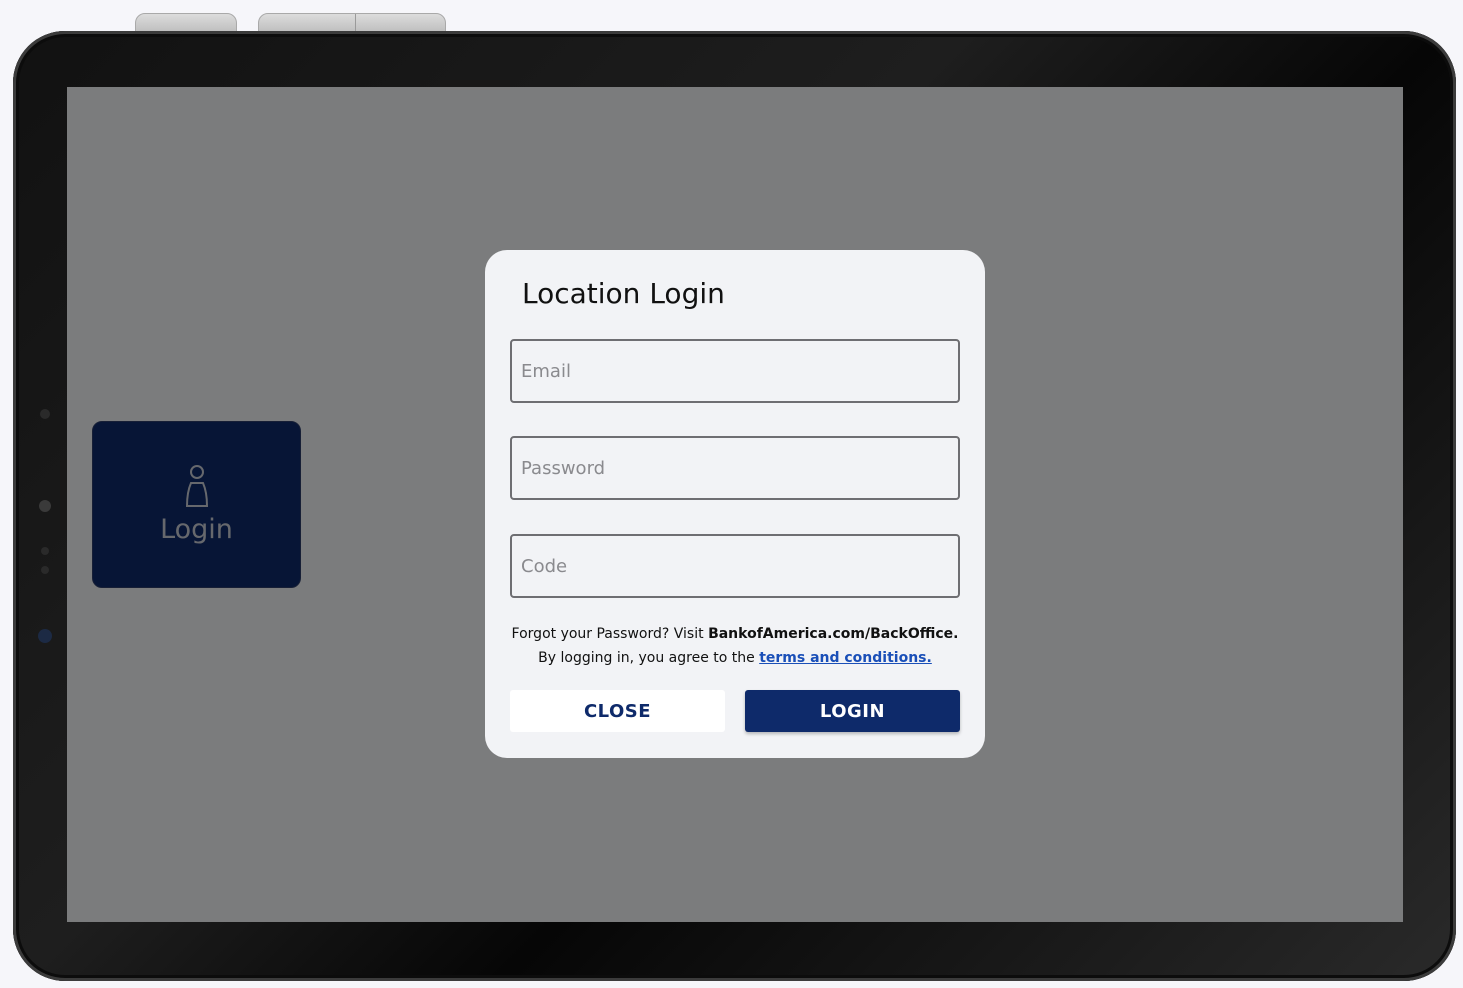 The height and width of the screenshot is (988, 1463). What do you see at coordinates (623, 293) in the screenshot?
I see `dialog-title: Location Login` at bounding box center [623, 293].